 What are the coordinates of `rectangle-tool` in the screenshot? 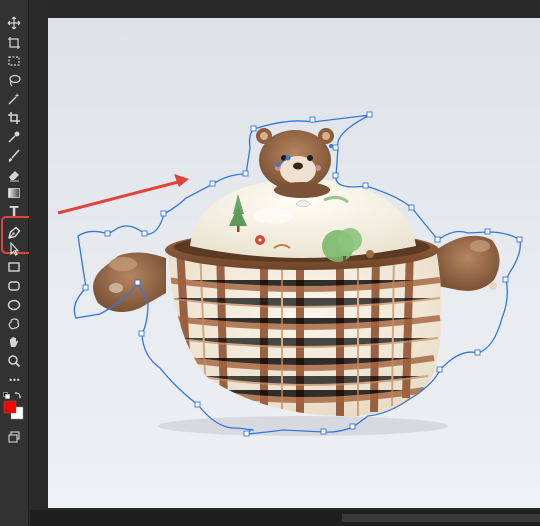 It's located at (14, 267).